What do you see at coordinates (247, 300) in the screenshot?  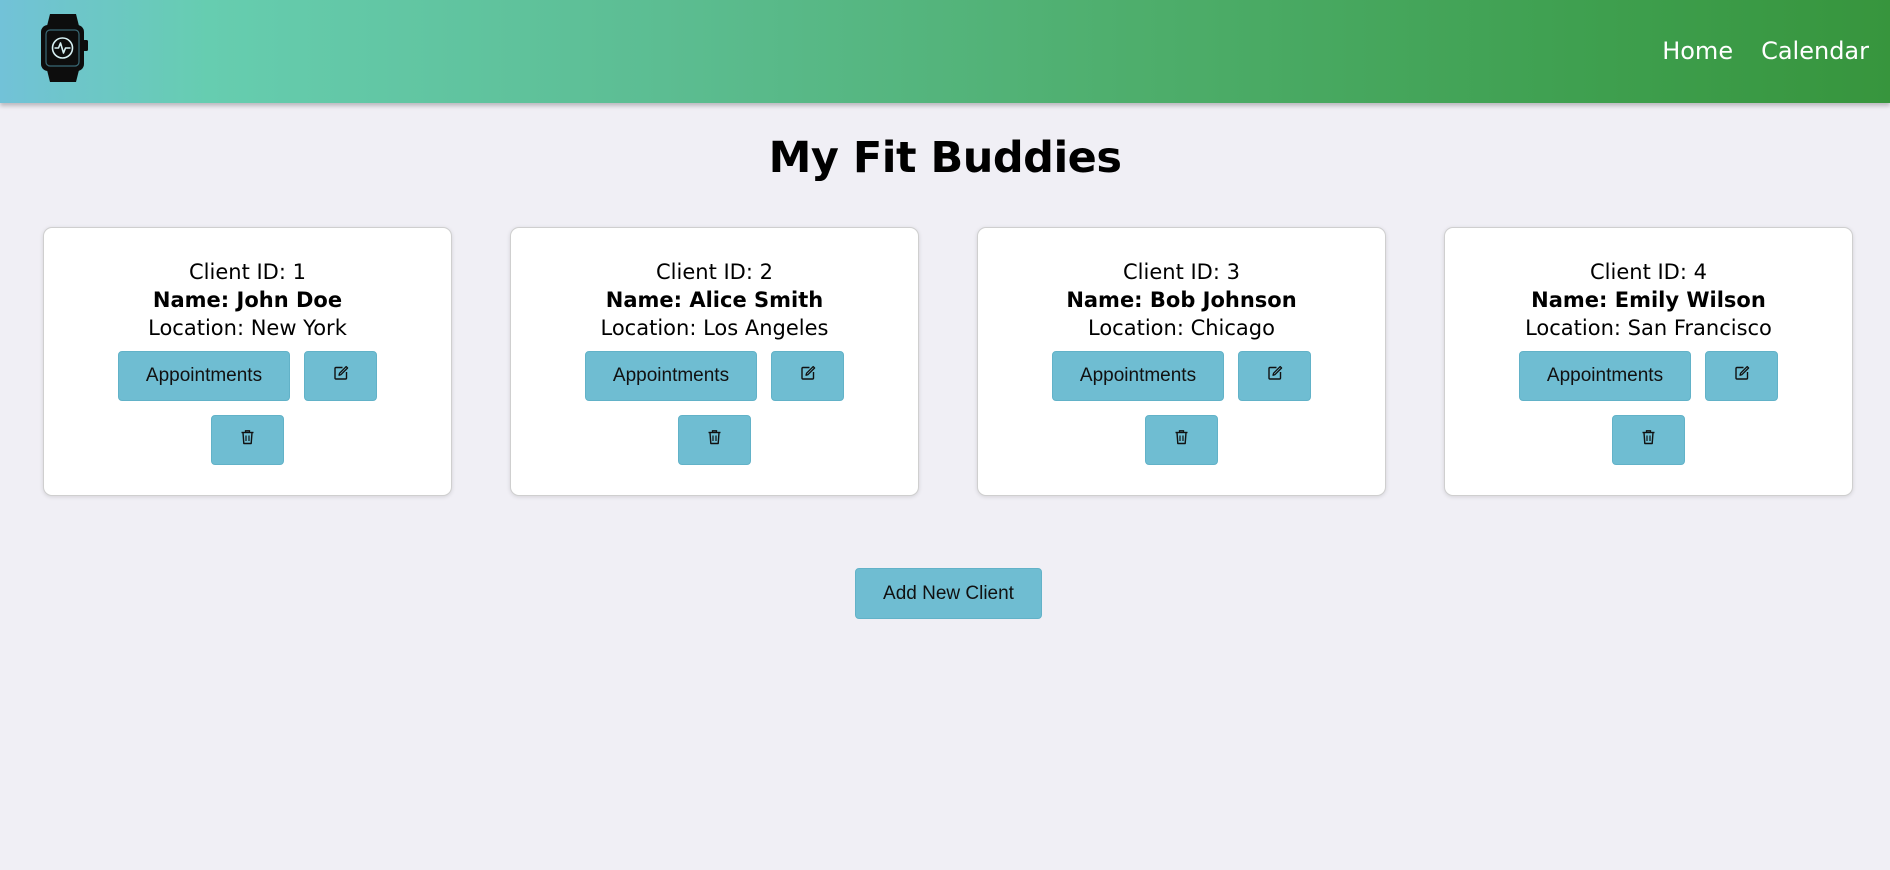 I see `client-name: Name: John Doe` at bounding box center [247, 300].